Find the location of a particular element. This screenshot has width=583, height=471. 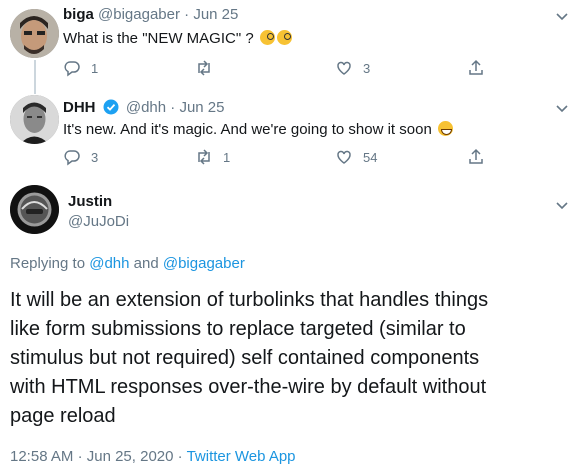

date-link: Jun 25, 2020 is located at coordinates (130, 456).